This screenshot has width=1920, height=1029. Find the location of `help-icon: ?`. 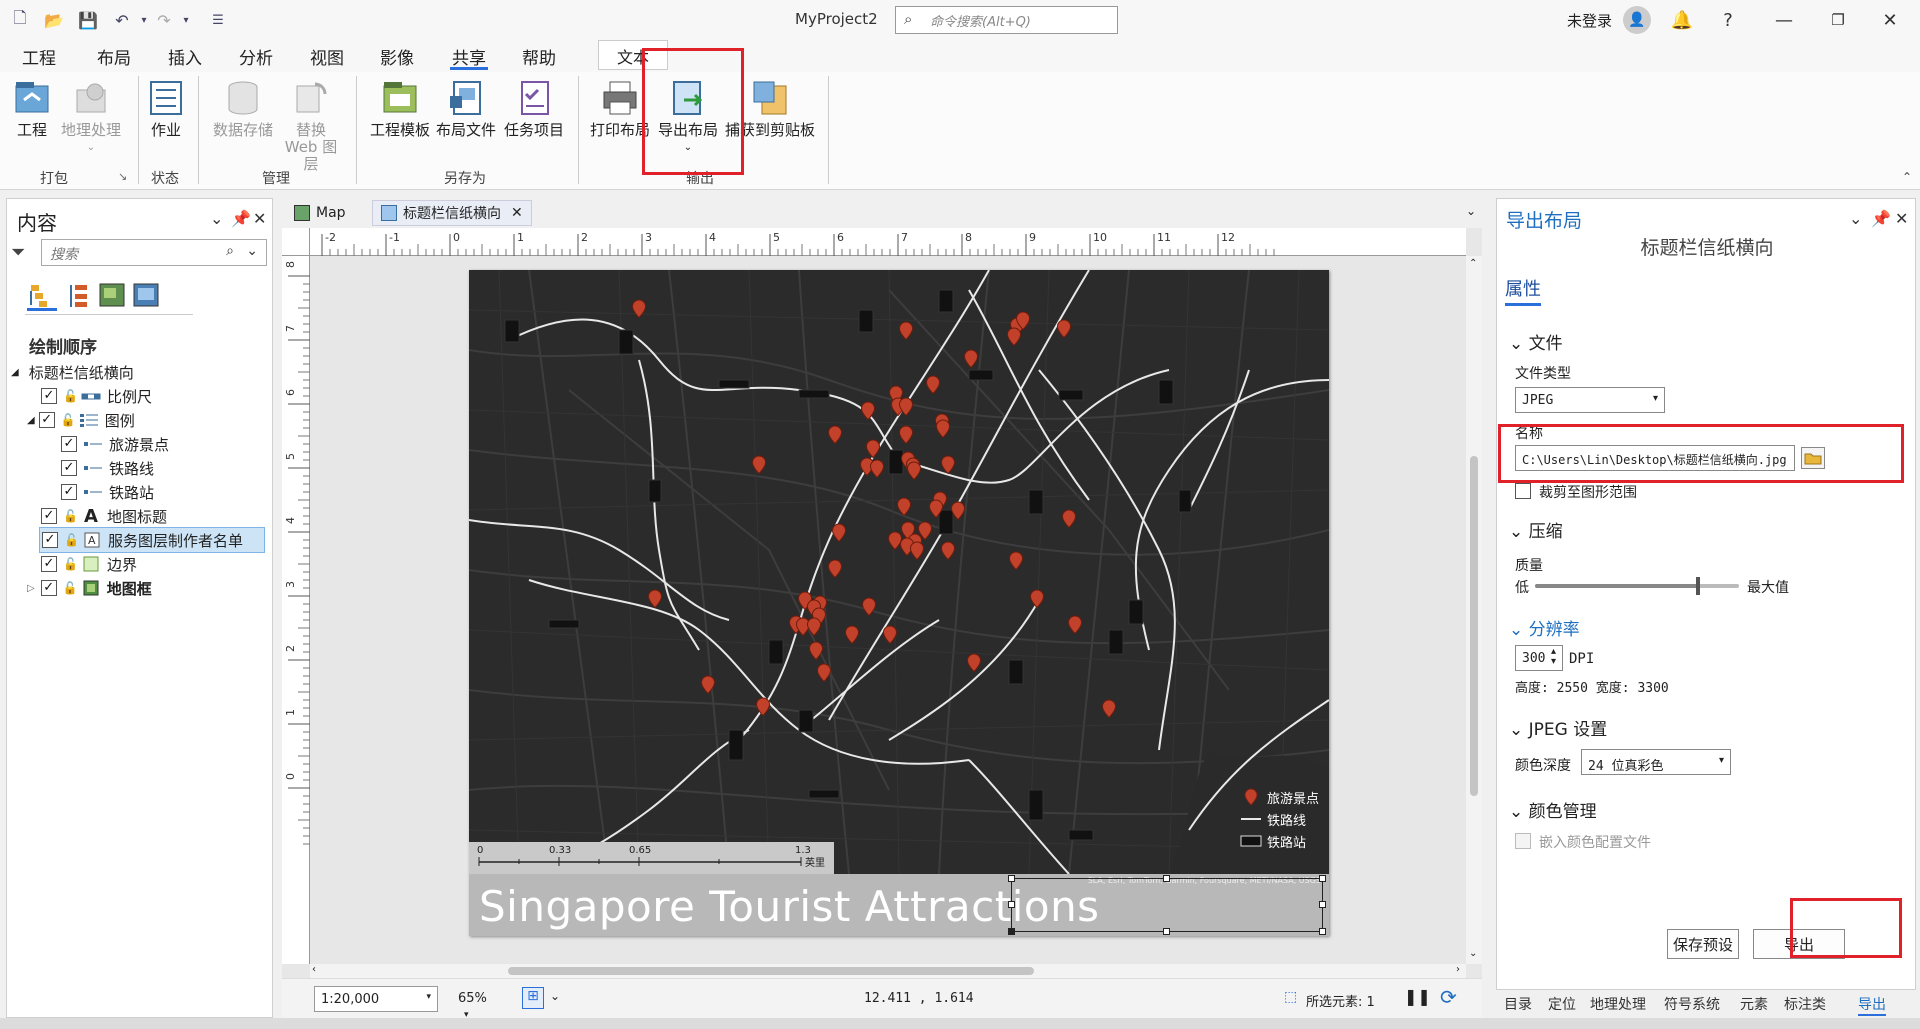

help-icon: ? is located at coordinates (1728, 20).